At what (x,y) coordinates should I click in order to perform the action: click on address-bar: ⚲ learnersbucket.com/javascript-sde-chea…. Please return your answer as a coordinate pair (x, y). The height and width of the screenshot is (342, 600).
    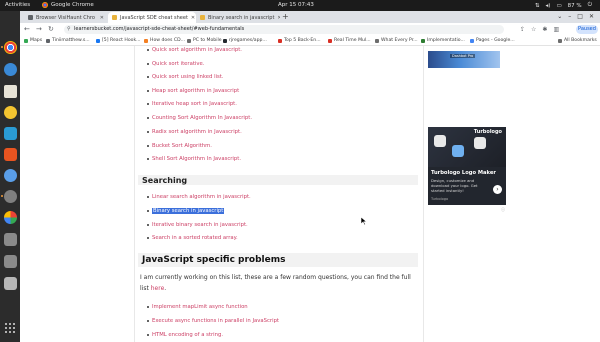
    Looking at the image, I should click on (284, 29).